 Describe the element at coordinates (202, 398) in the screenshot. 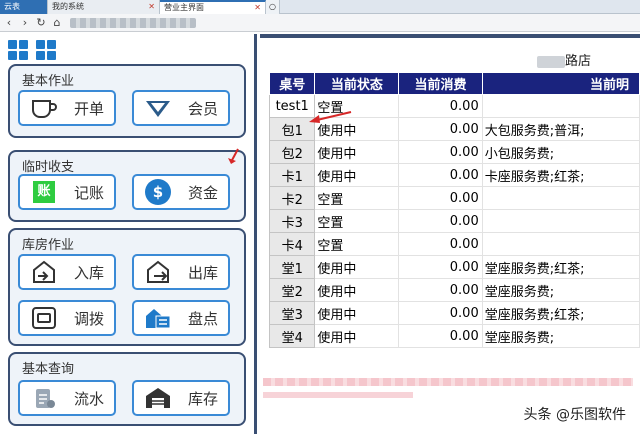

I see `button-label: 库存` at that location.